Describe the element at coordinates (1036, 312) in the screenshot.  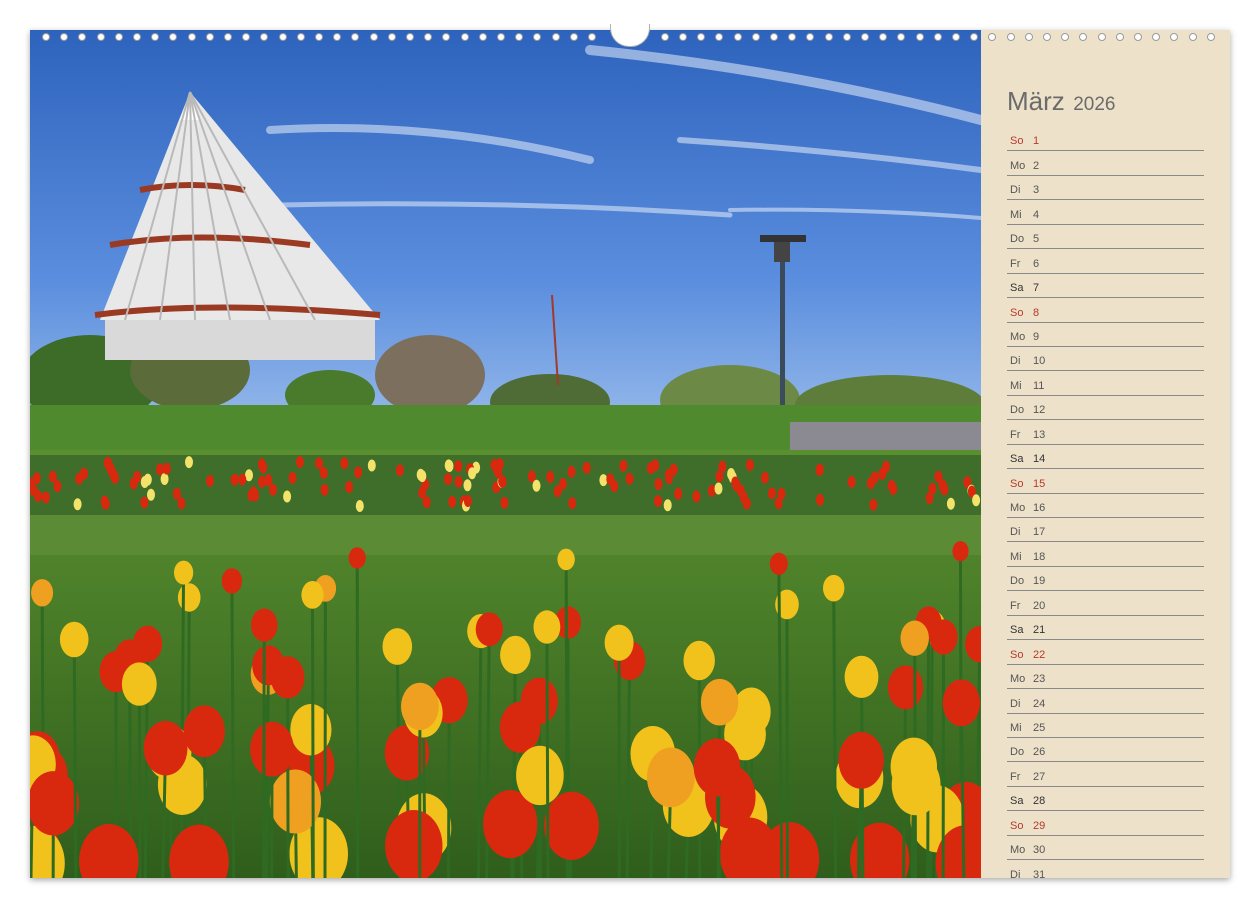
I see `day-number: 8` at that location.